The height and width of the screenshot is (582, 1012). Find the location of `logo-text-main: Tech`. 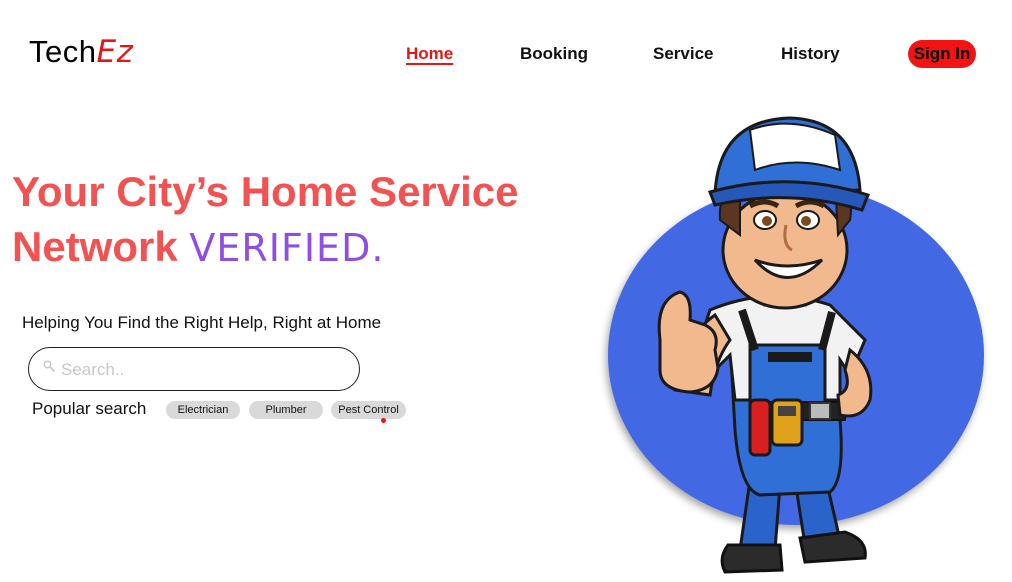

logo-text-main: Tech is located at coordinates (63, 51).